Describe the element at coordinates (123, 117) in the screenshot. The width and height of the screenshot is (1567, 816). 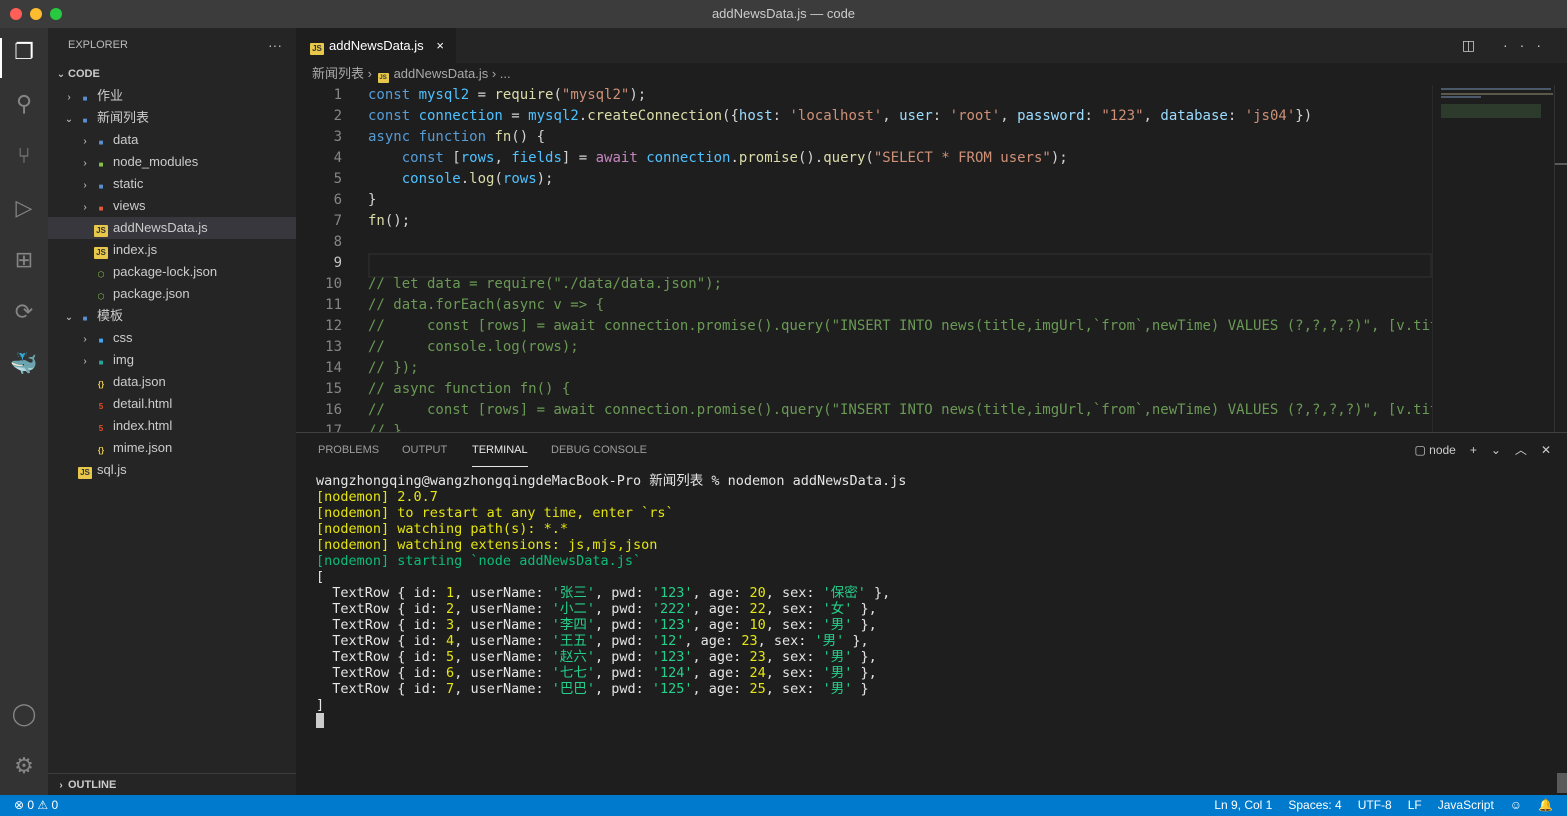
I see `tree-item-label: 新闻列表` at that location.